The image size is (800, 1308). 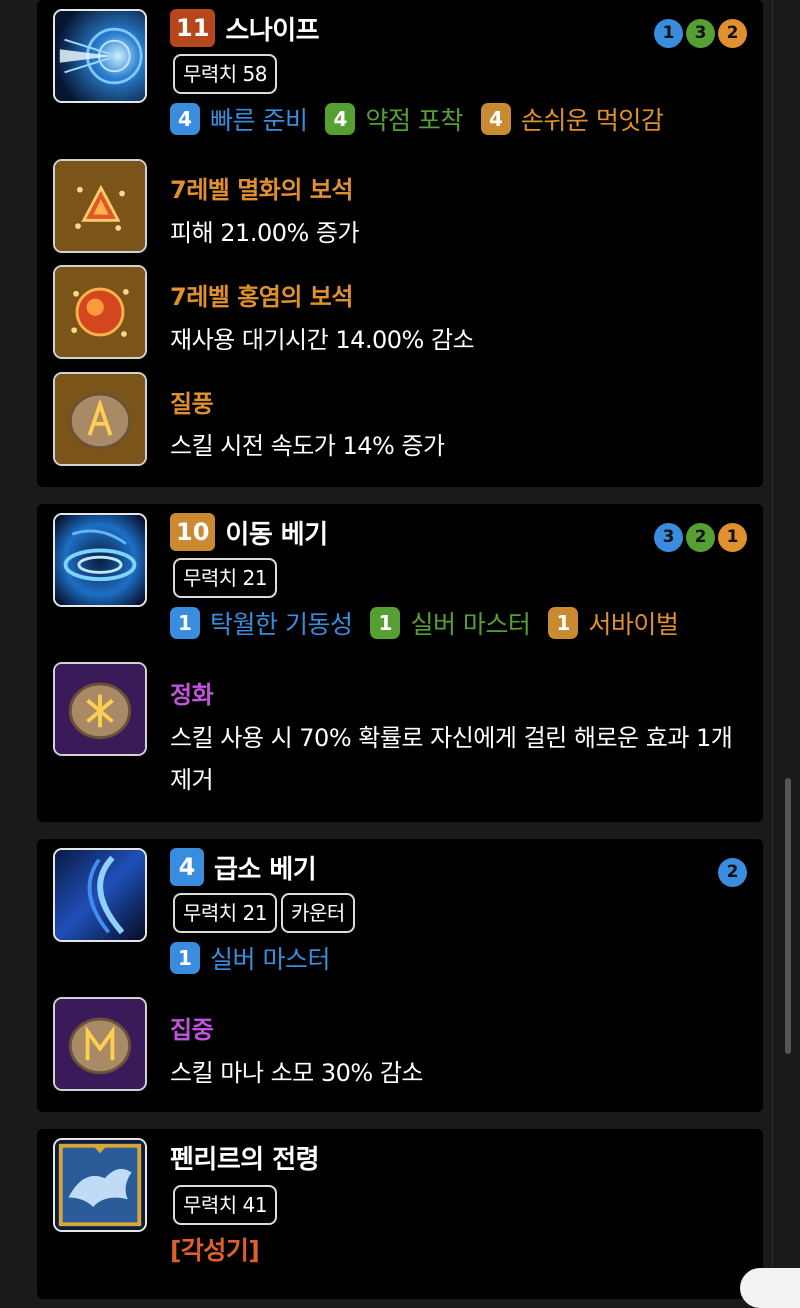 I want to click on tripod-item: 1 서바이벌, so click(x=613, y=623).